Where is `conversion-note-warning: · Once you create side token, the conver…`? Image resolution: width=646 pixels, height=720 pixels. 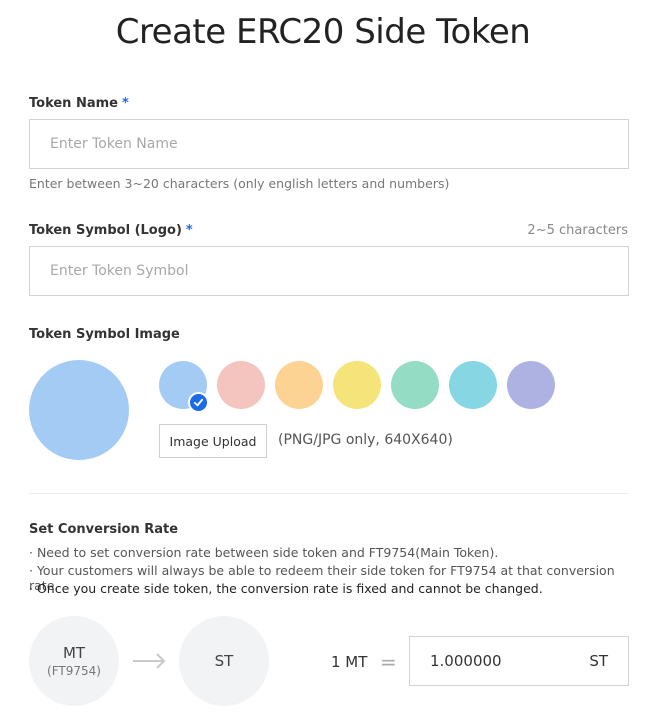
conversion-note-warning: · Once you create side token, the conver… is located at coordinates (286, 588).